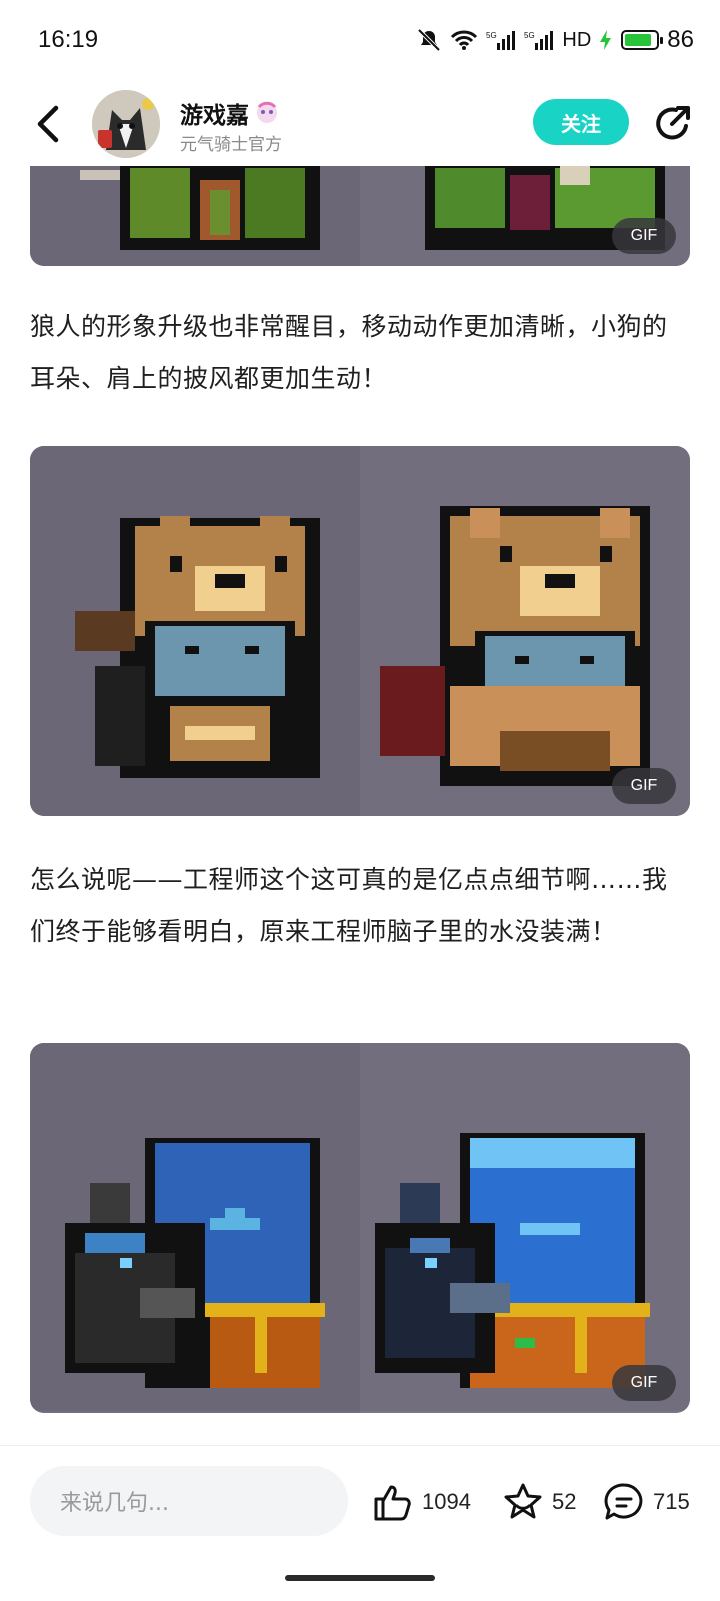 The width and height of the screenshot is (720, 1601). Describe the element at coordinates (523, 1501) in the screenshot. I see `star-icon` at that location.